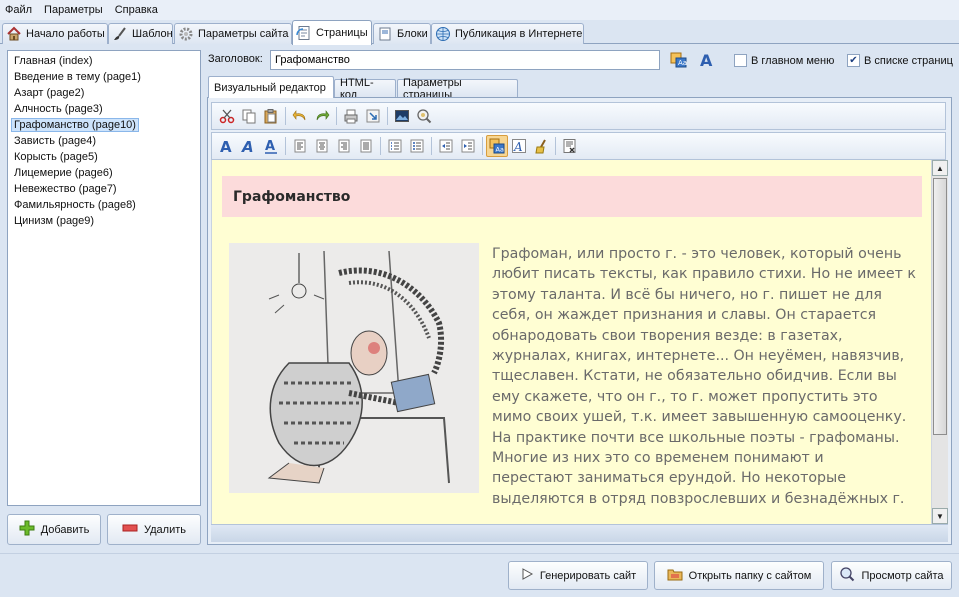  I want to click on clear-format-icon, so click(541, 146).